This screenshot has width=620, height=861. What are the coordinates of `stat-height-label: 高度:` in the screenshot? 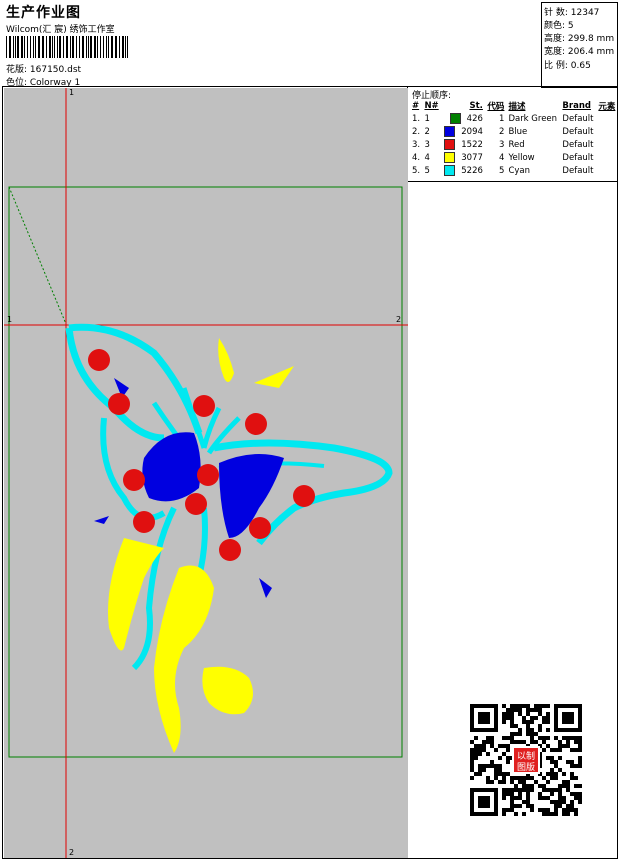 It's located at (555, 39).